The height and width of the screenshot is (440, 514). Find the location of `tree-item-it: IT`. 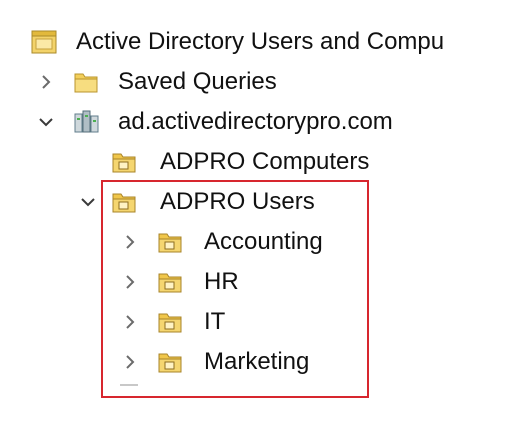

tree-item-it: IT is located at coordinates (172, 322).